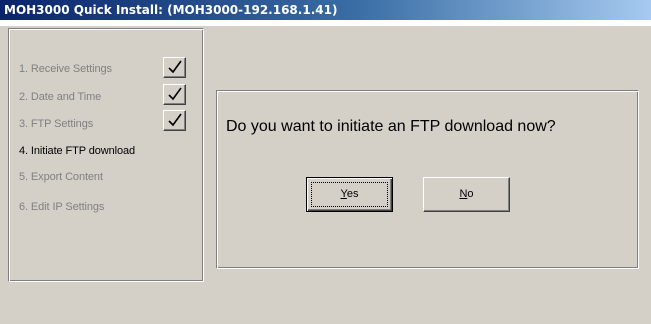 This screenshot has height=324, width=651. I want to click on step-edit-ip-settings: 6. Edit IP Settings, so click(62, 207).